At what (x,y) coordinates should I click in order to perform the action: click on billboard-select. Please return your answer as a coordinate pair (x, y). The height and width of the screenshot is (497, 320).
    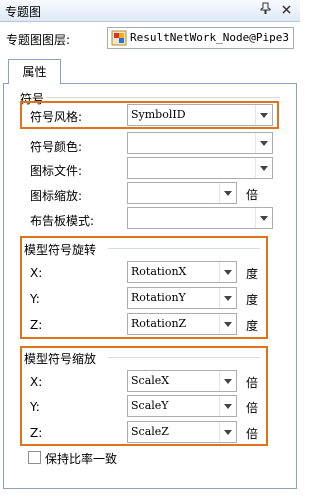
    Looking at the image, I should click on (200, 218).